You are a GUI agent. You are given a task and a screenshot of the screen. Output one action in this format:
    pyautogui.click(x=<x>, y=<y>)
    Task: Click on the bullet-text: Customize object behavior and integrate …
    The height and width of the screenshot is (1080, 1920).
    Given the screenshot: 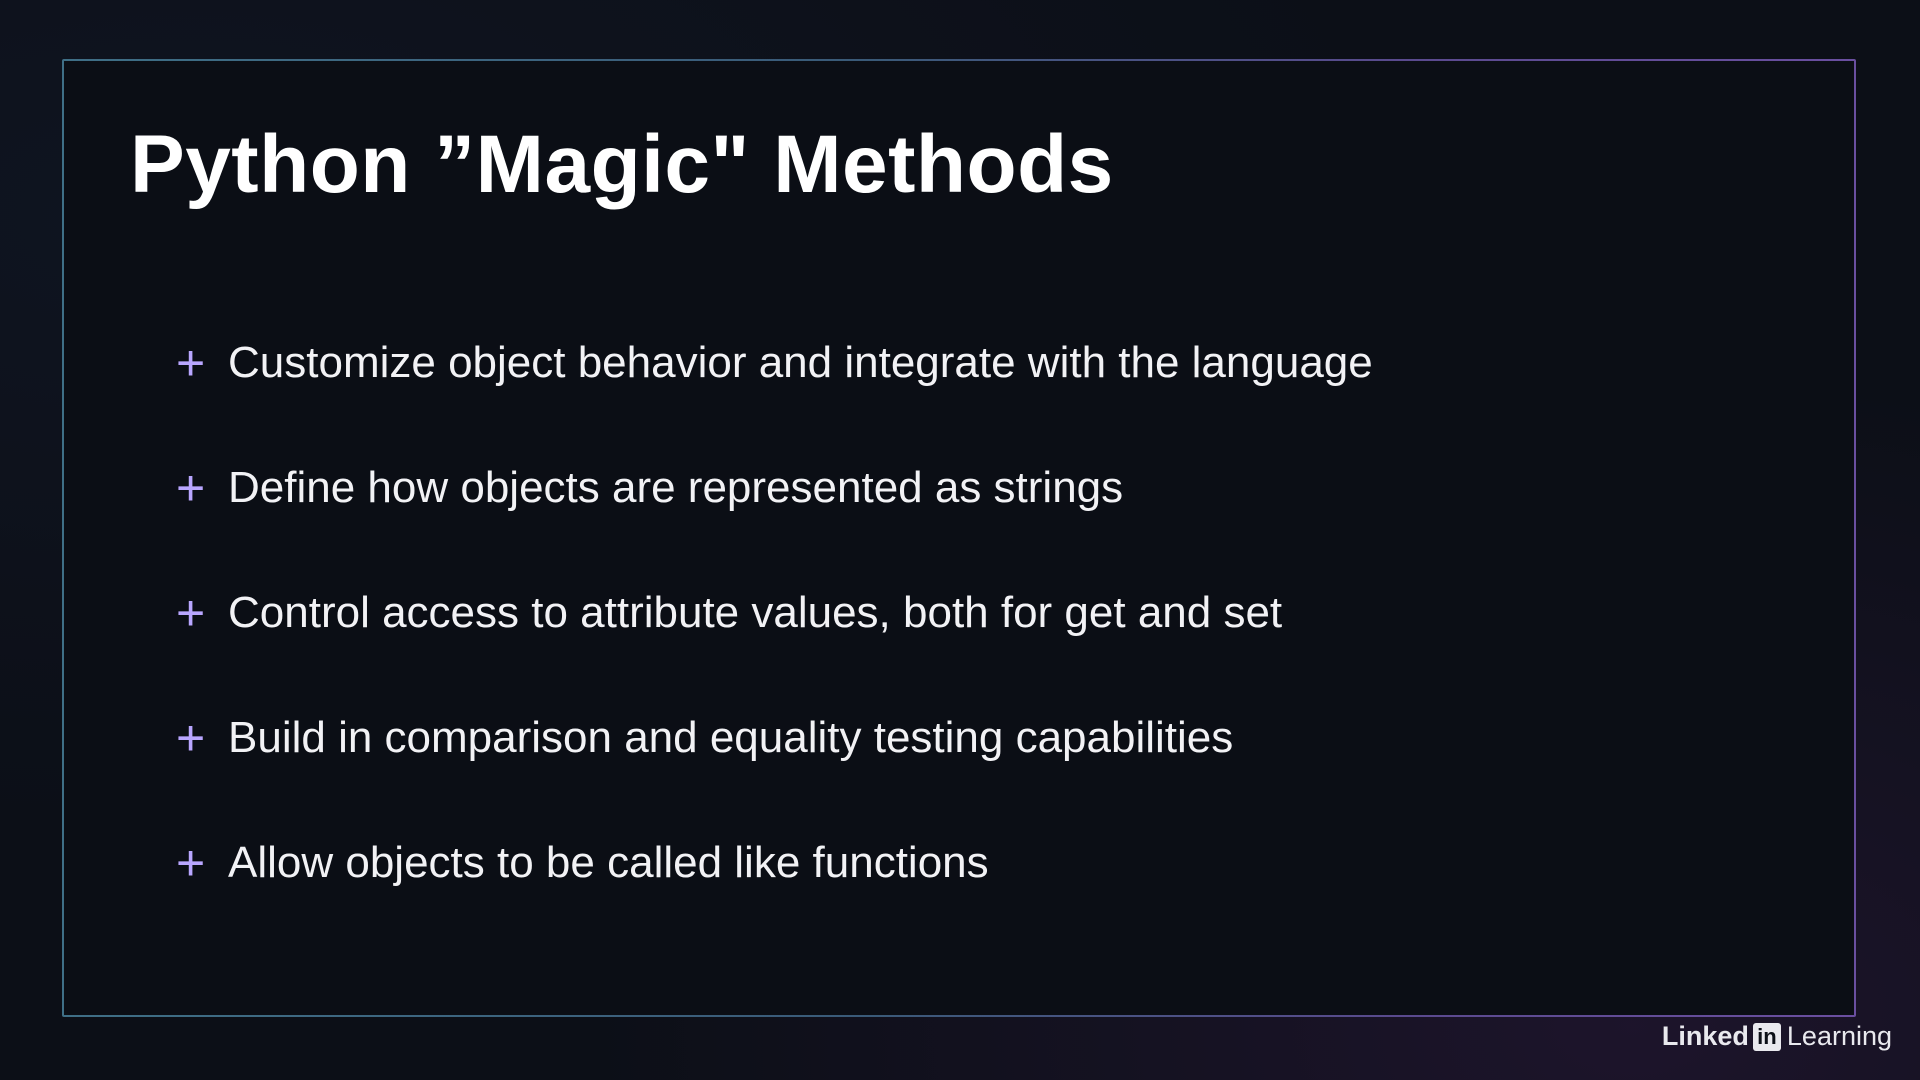 What is the action you would take?
    pyautogui.click(x=800, y=362)
    